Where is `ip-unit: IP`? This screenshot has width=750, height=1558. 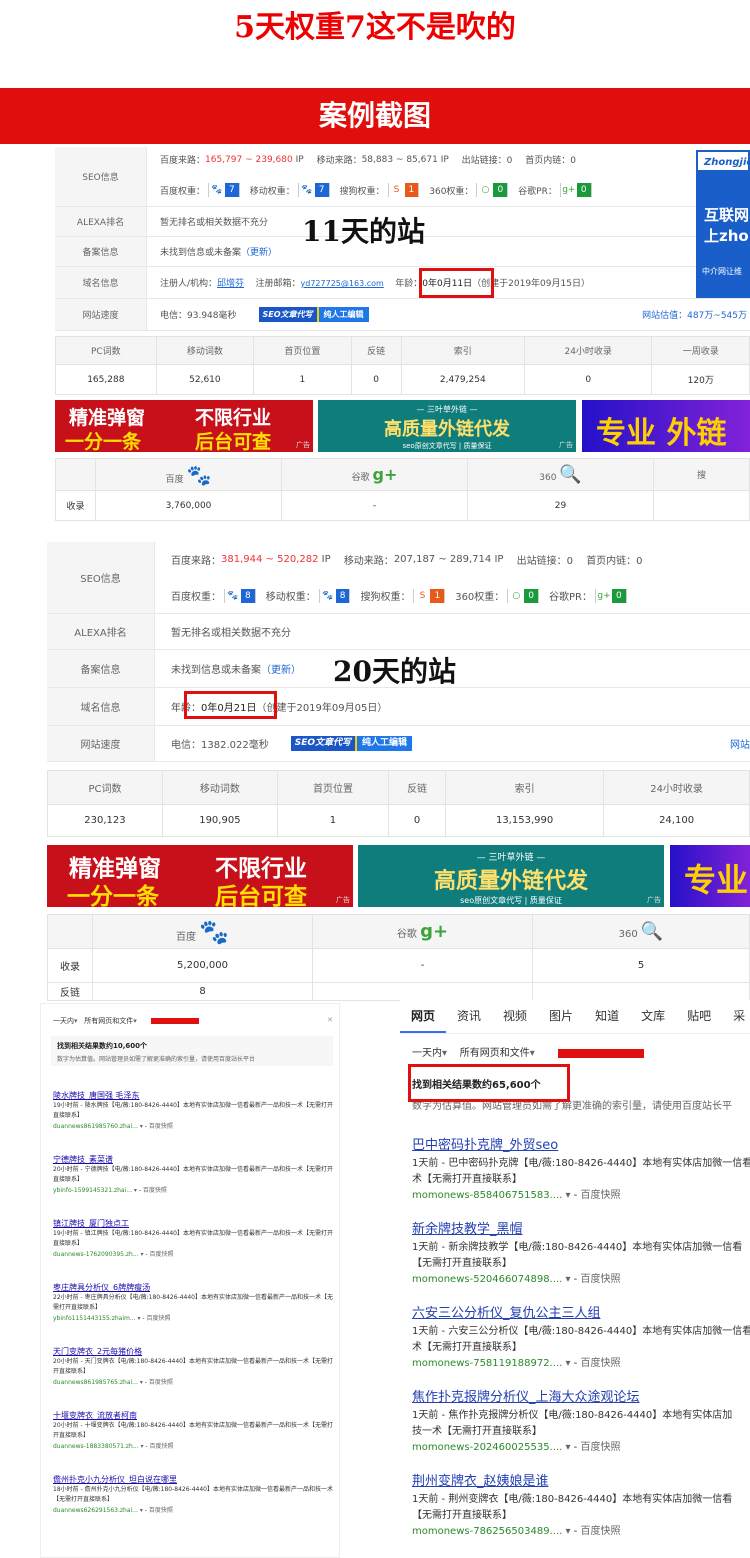
ip-unit: IP is located at coordinates (326, 559).